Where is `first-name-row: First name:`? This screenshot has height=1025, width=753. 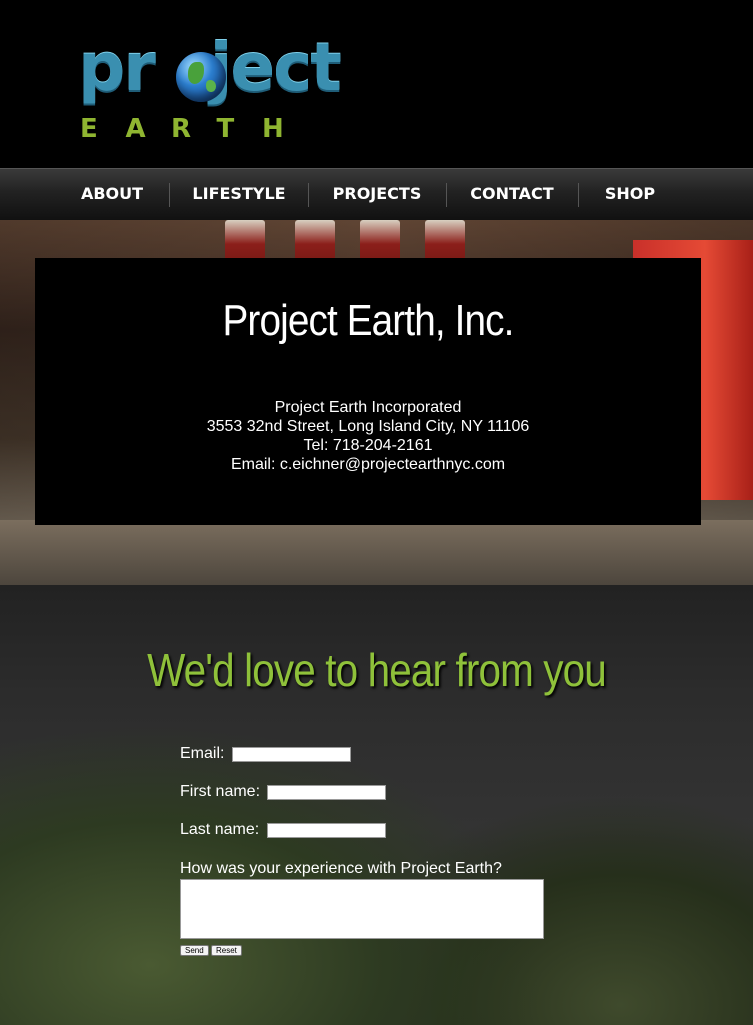 first-name-row: First name: is located at coordinates (283, 794).